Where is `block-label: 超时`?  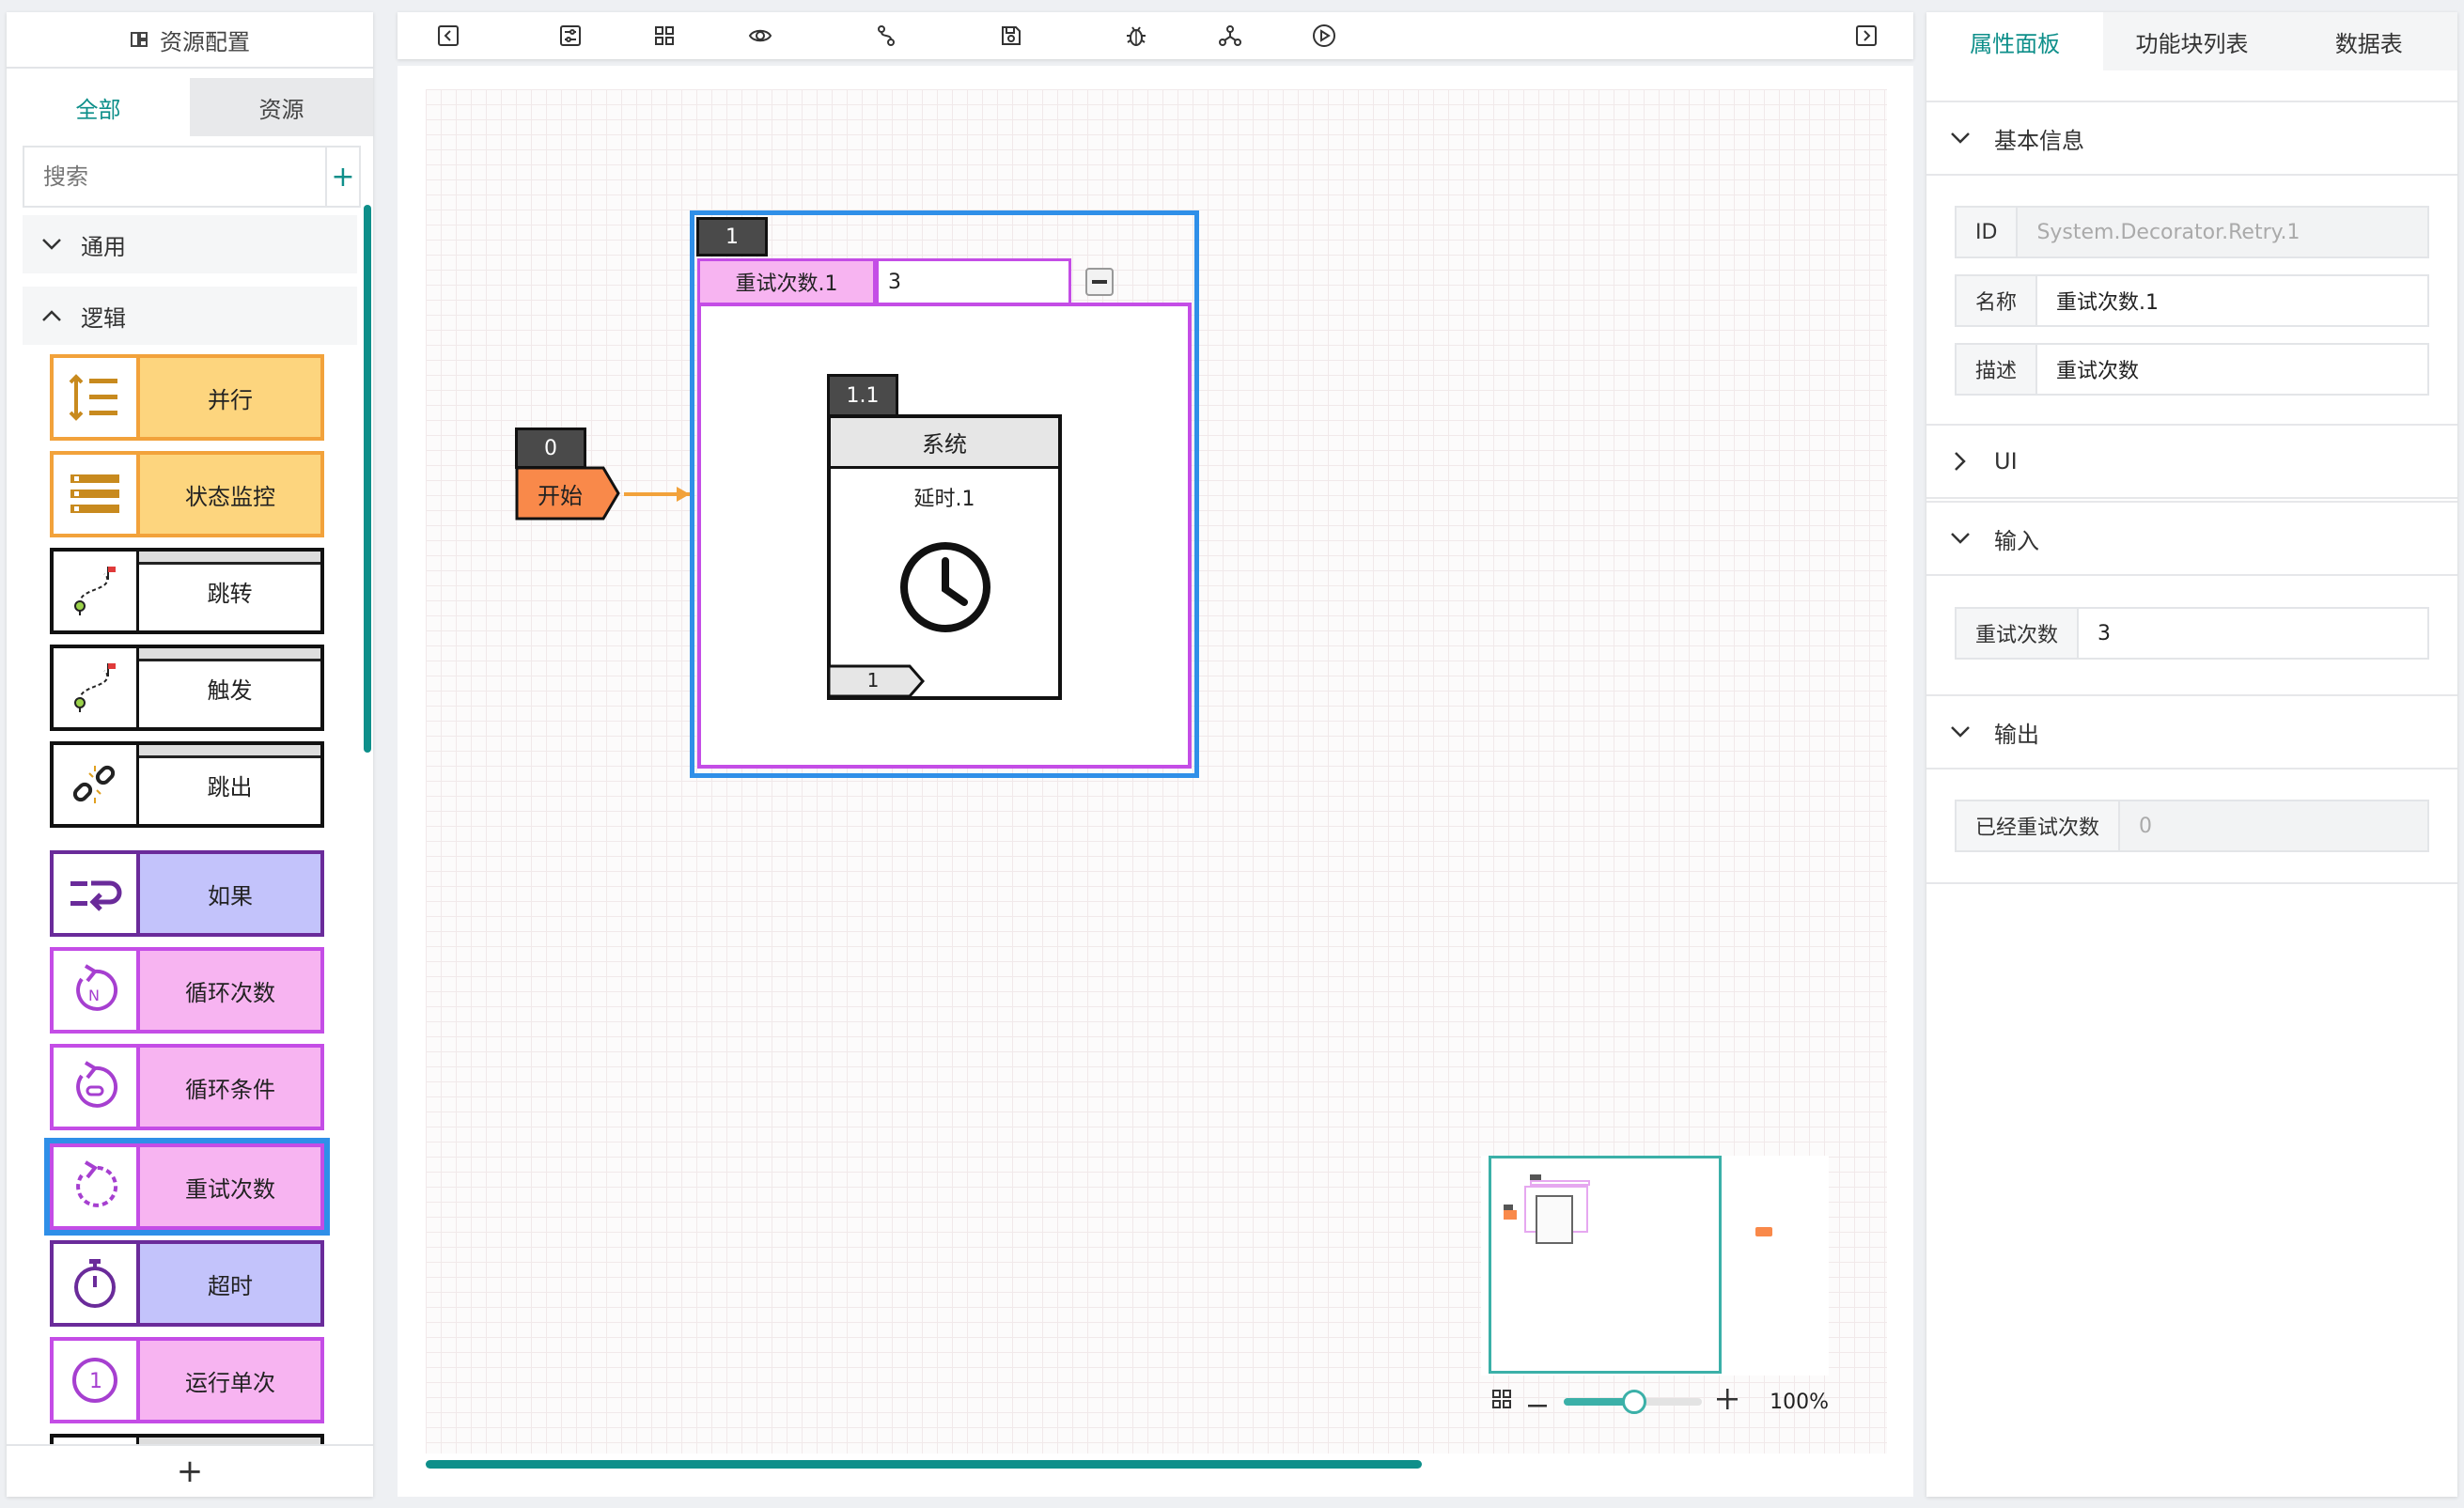
block-label: 超时 is located at coordinates (228, 1283).